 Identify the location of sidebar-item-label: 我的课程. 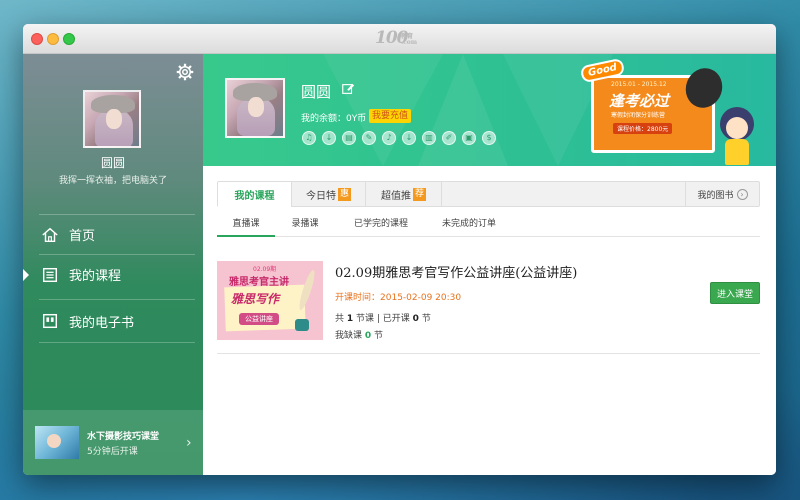
(95, 276).